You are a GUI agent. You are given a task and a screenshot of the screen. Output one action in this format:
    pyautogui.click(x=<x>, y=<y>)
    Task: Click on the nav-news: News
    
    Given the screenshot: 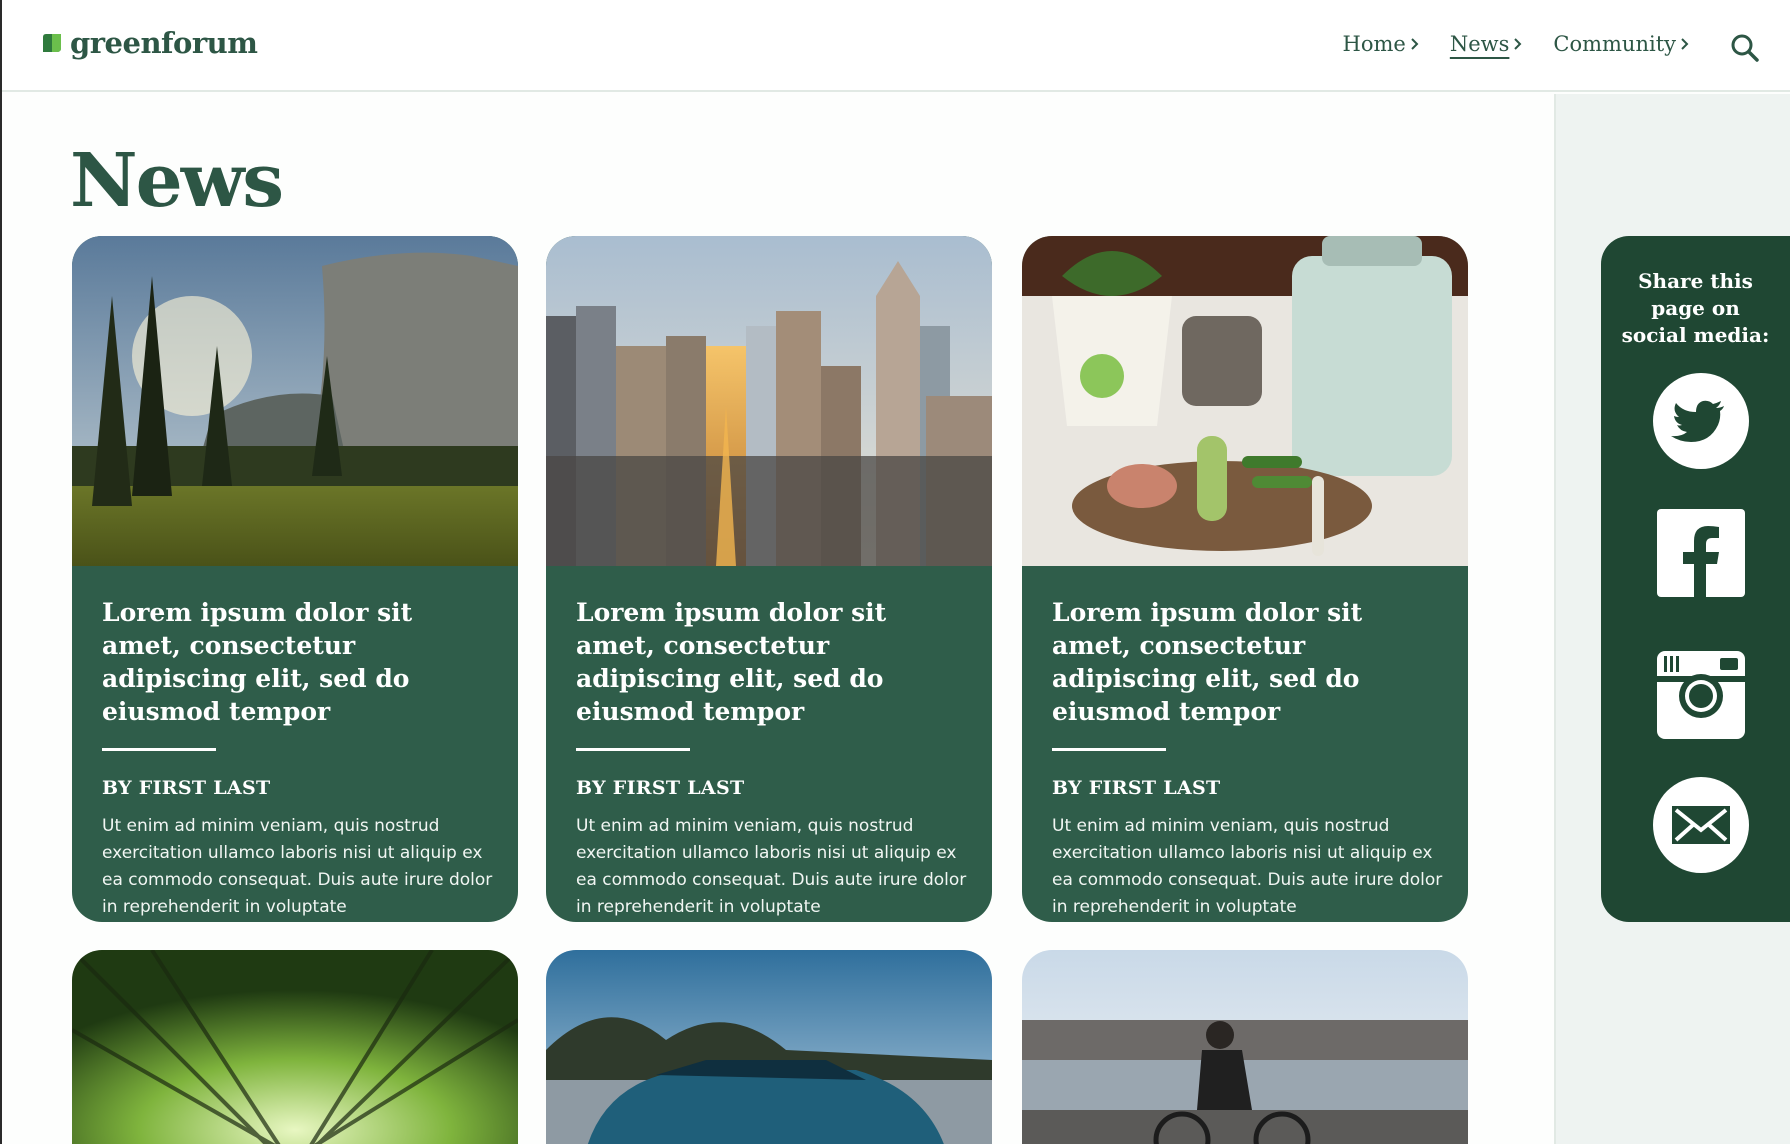 What is the action you would take?
    pyautogui.click(x=1487, y=44)
    